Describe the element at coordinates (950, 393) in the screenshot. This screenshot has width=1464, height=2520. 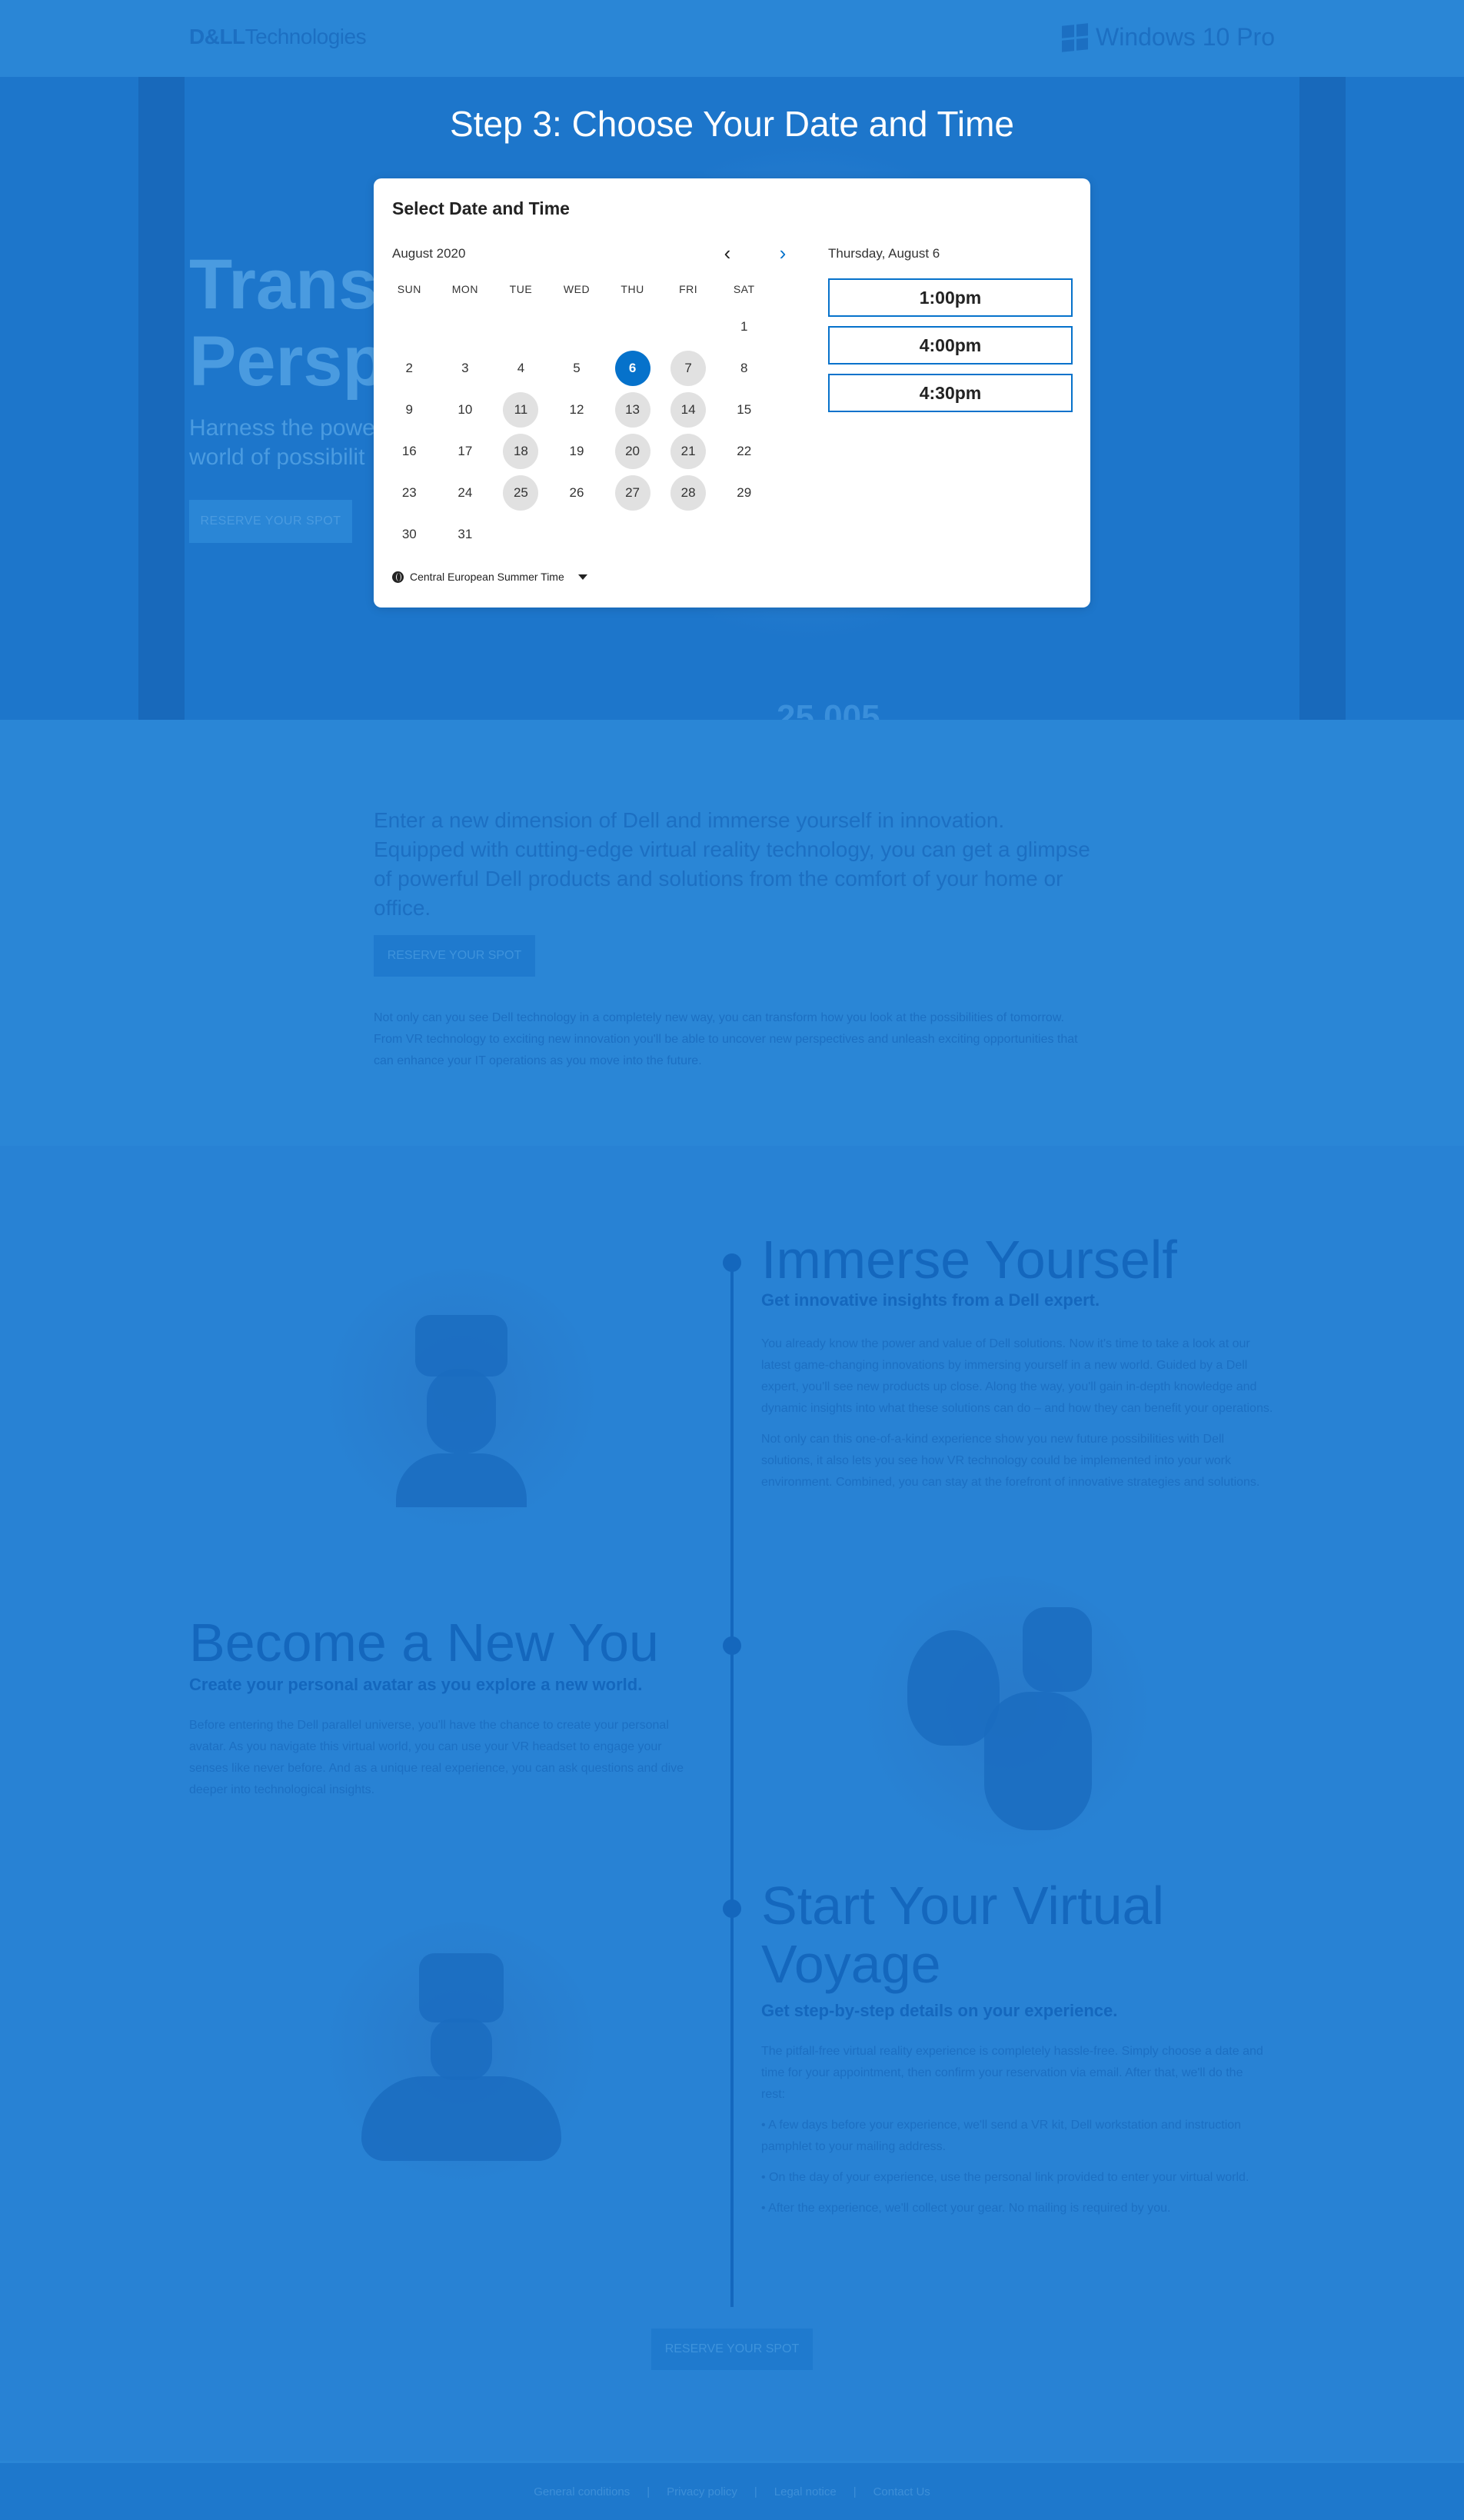
I see `time-slot-button: 4:30pm` at that location.